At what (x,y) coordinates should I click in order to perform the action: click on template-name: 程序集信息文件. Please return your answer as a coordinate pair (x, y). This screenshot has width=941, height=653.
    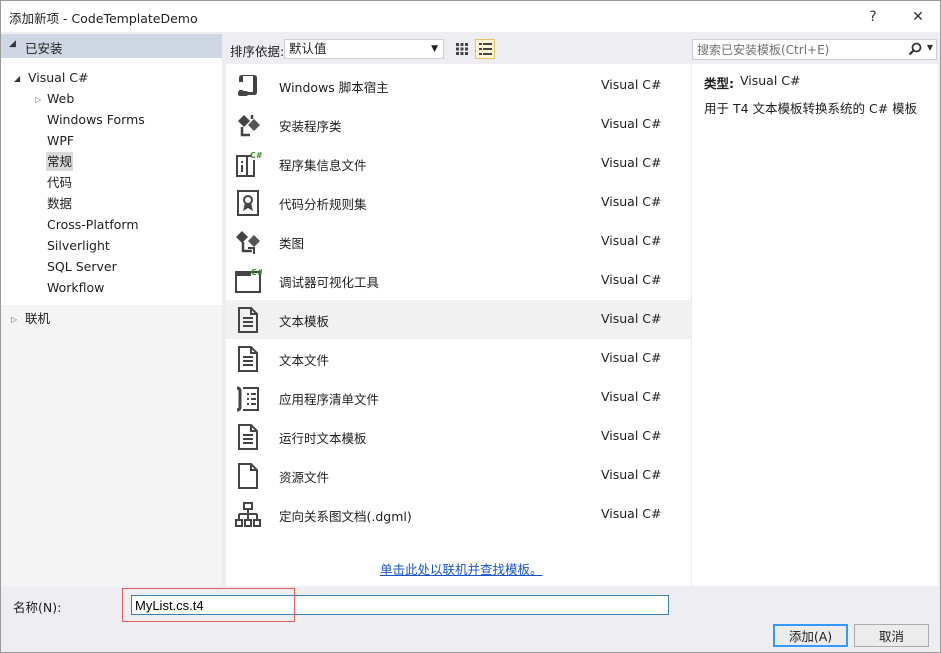
    Looking at the image, I should click on (323, 165).